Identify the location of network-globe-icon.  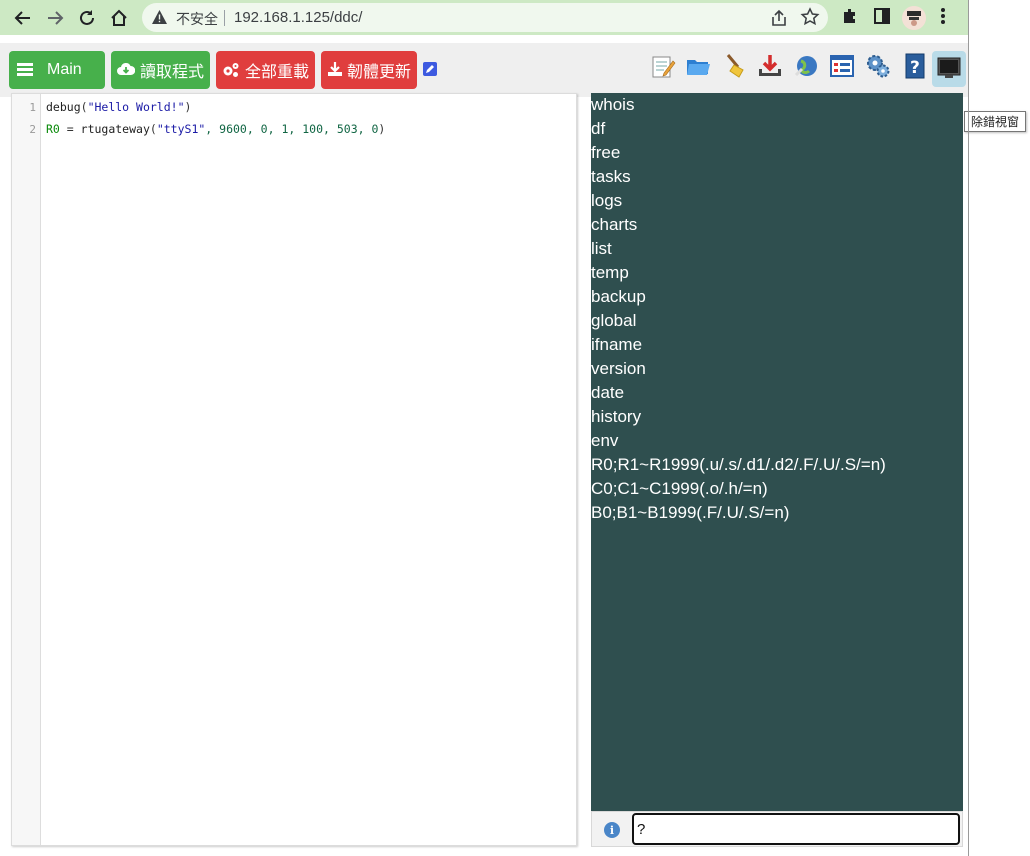
(806, 66).